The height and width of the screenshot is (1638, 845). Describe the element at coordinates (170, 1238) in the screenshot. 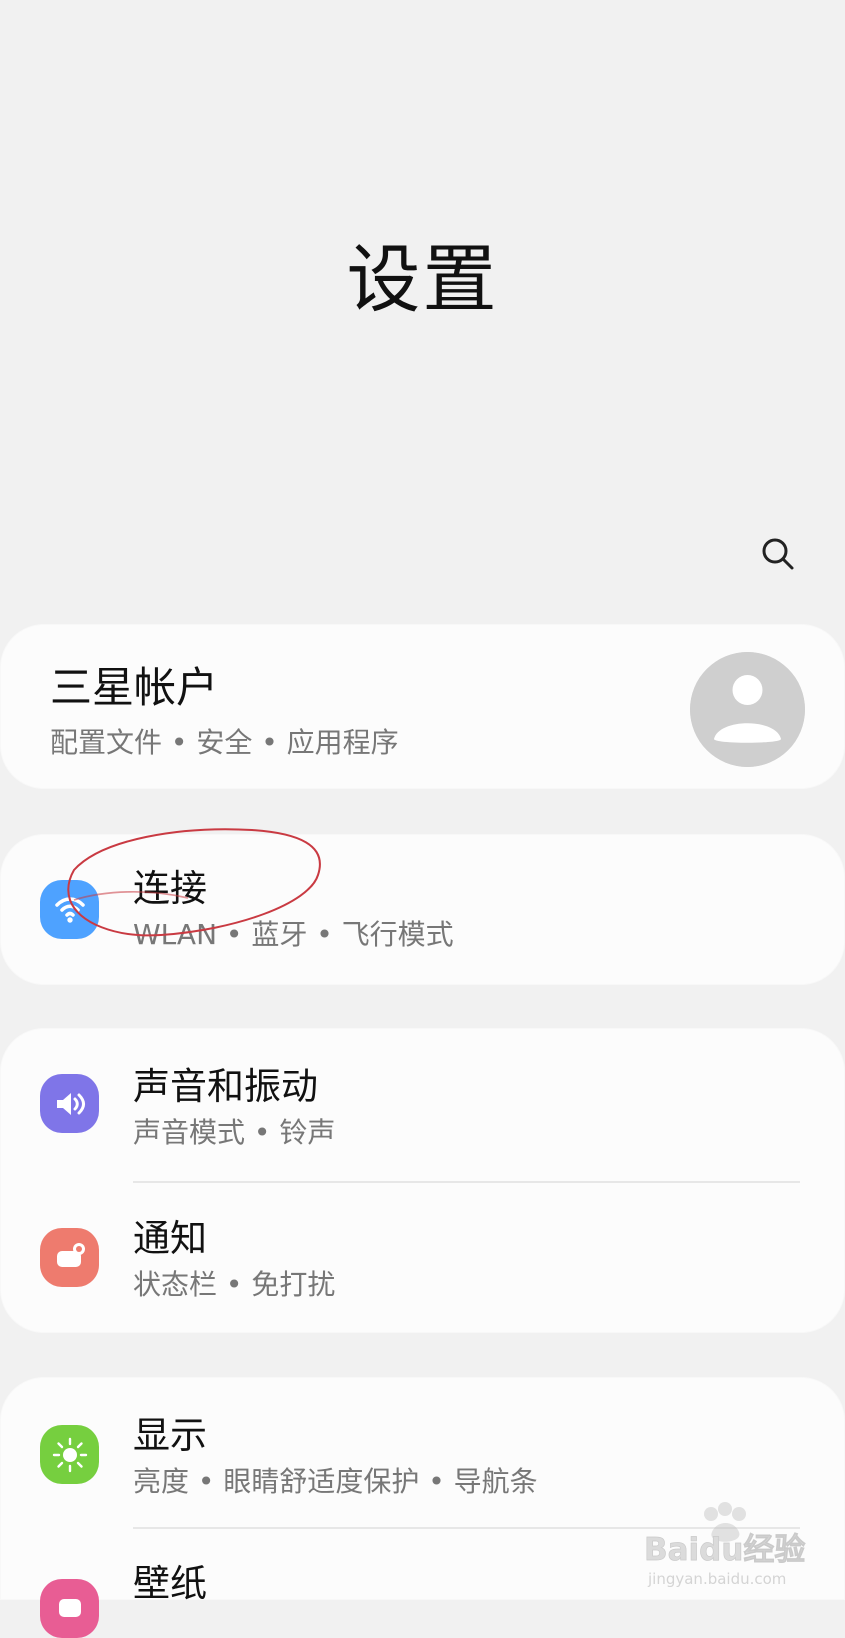

I see `settings-item-title: 通知` at that location.